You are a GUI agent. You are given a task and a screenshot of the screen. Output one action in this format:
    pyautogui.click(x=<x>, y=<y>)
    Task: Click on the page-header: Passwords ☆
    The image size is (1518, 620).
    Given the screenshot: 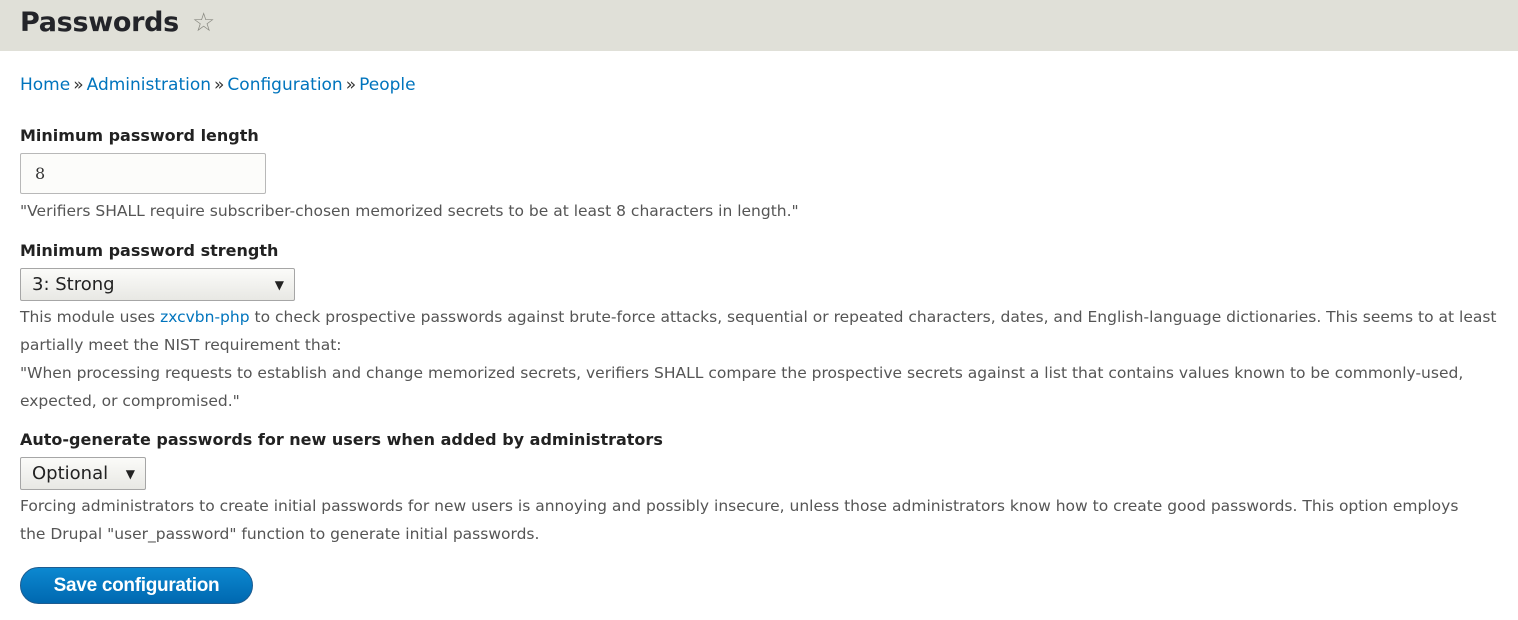 What is the action you would take?
    pyautogui.click(x=759, y=25)
    